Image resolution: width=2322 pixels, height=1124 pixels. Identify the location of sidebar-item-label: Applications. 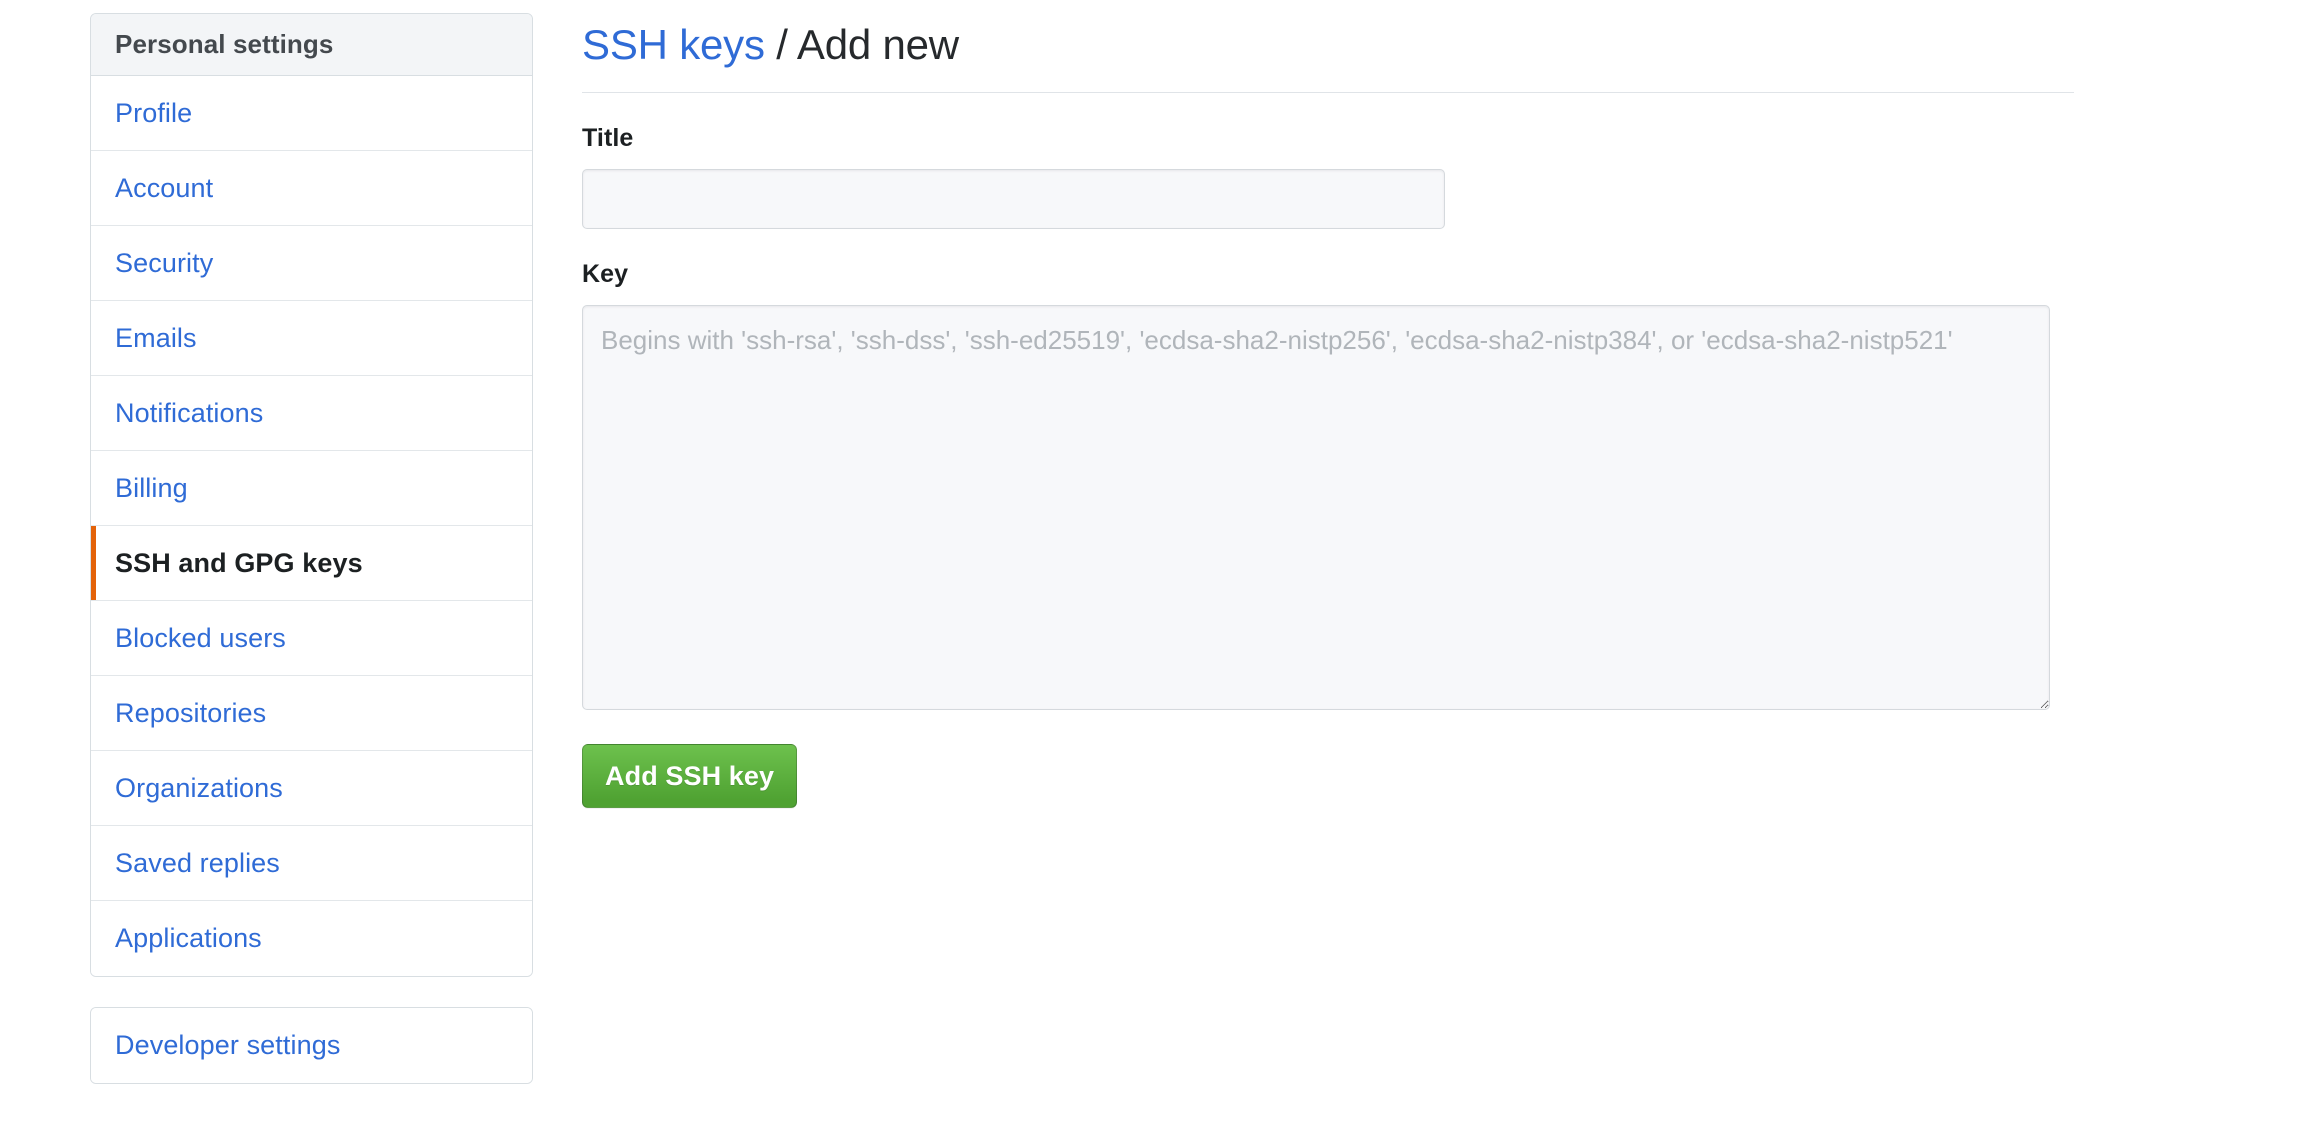
(188, 938).